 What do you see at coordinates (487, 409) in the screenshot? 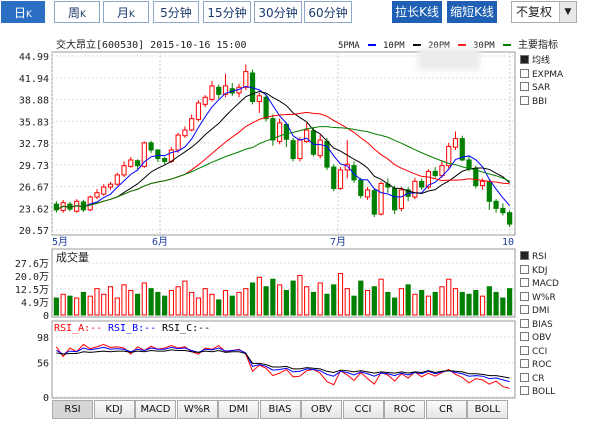
I see `bottom-tab-boll: BOLL` at bounding box center [487, 409].